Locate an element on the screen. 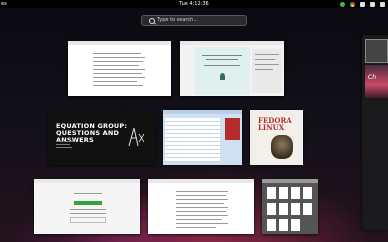  network-icon is located at coordinates (362, 4).